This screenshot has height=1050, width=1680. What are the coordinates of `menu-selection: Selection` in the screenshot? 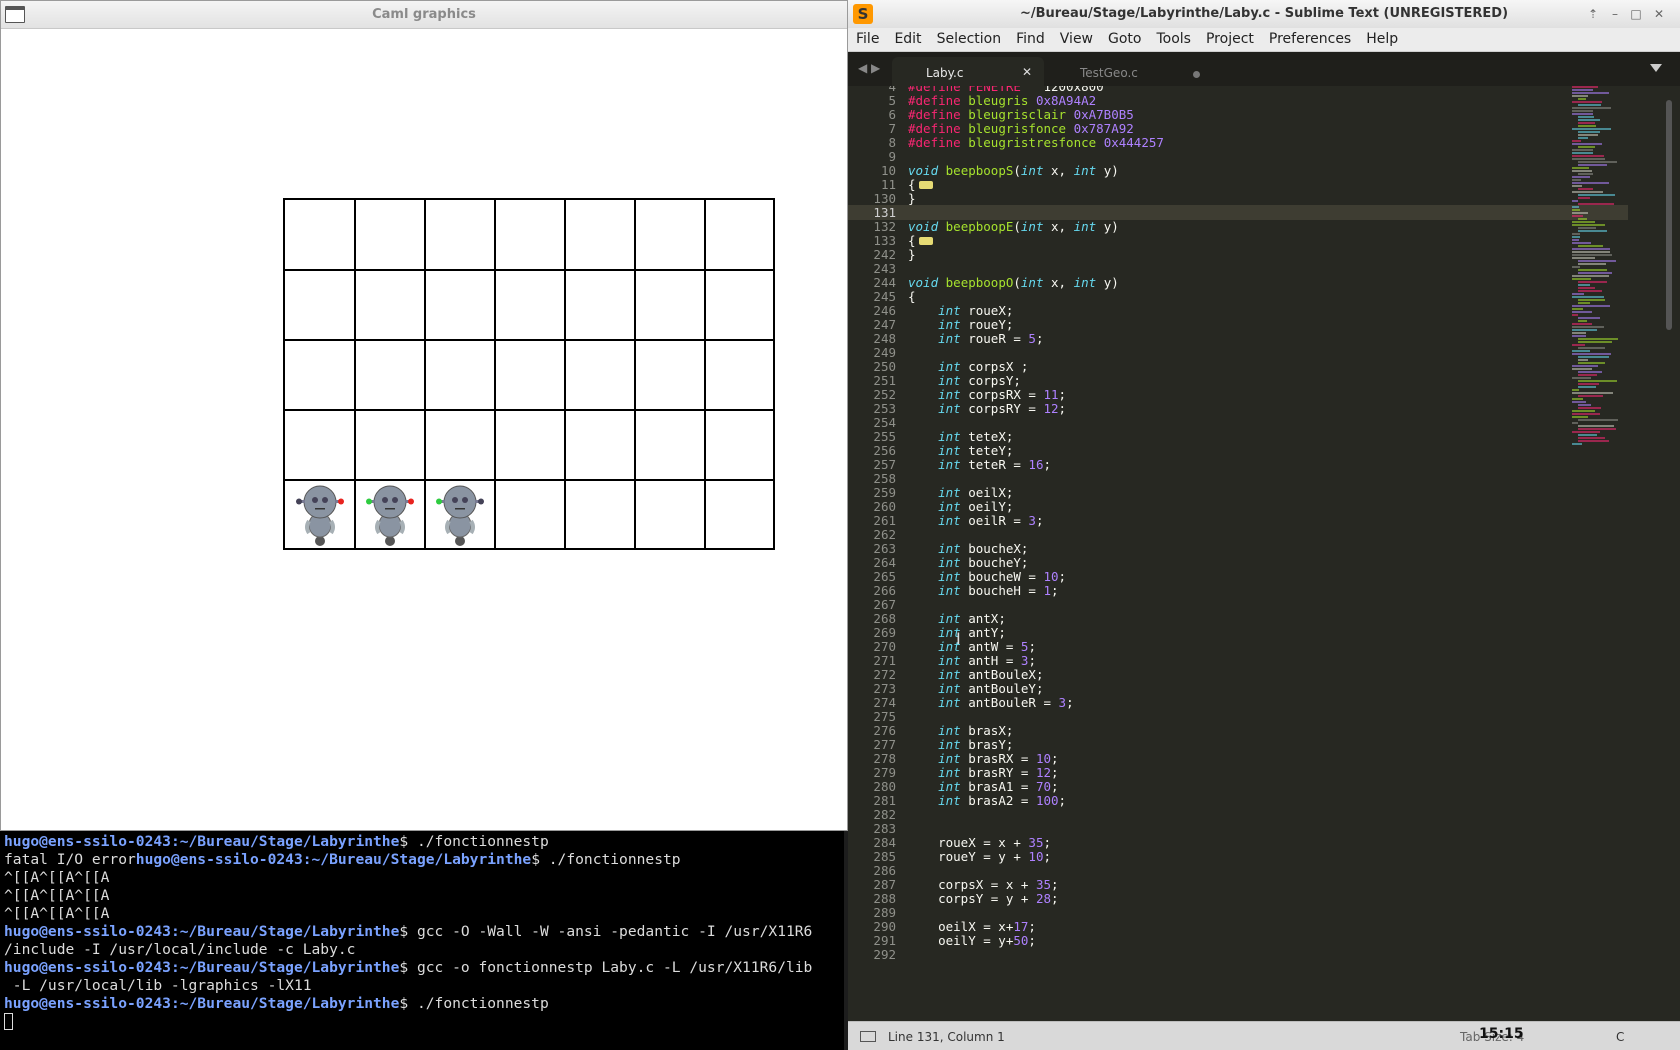 It's located at (969, 37).